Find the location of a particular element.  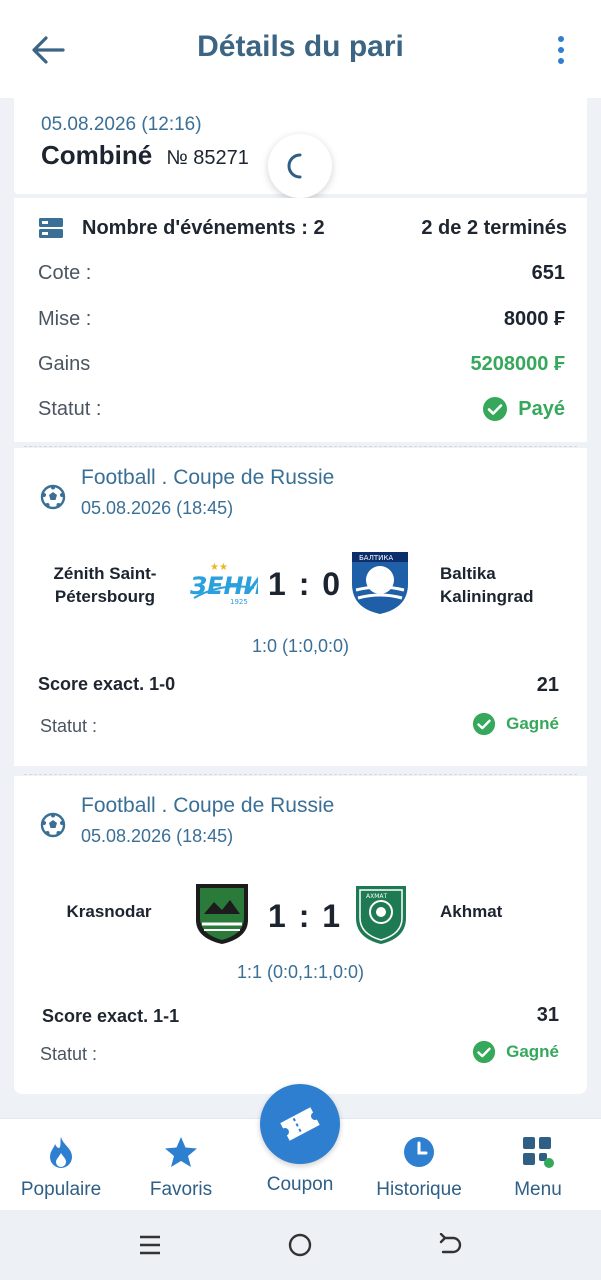

ticket-icon is located at coordinates (300, 1124).